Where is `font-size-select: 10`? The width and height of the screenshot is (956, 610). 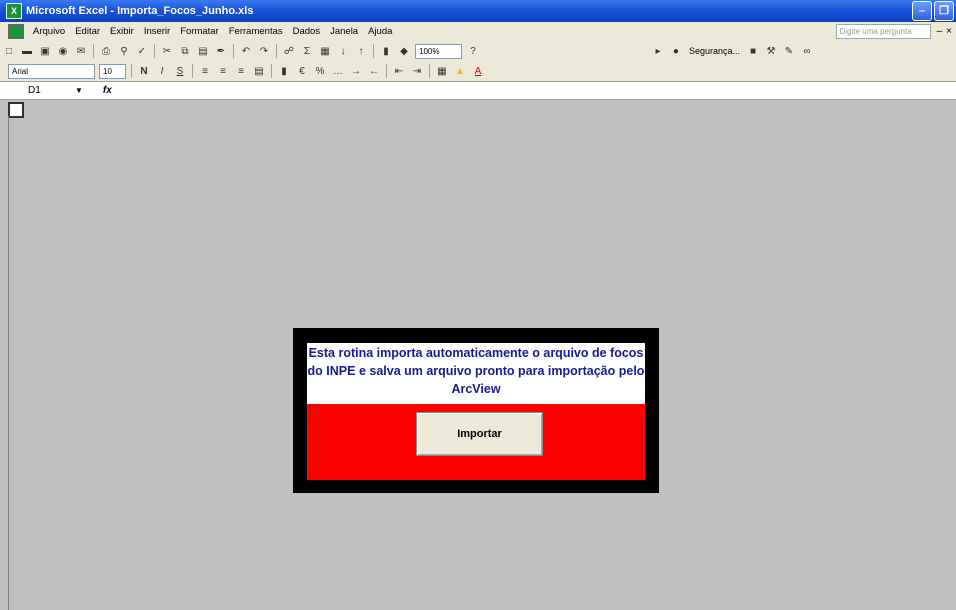
font-size-select: 10 is located at coordinates (112, 71).